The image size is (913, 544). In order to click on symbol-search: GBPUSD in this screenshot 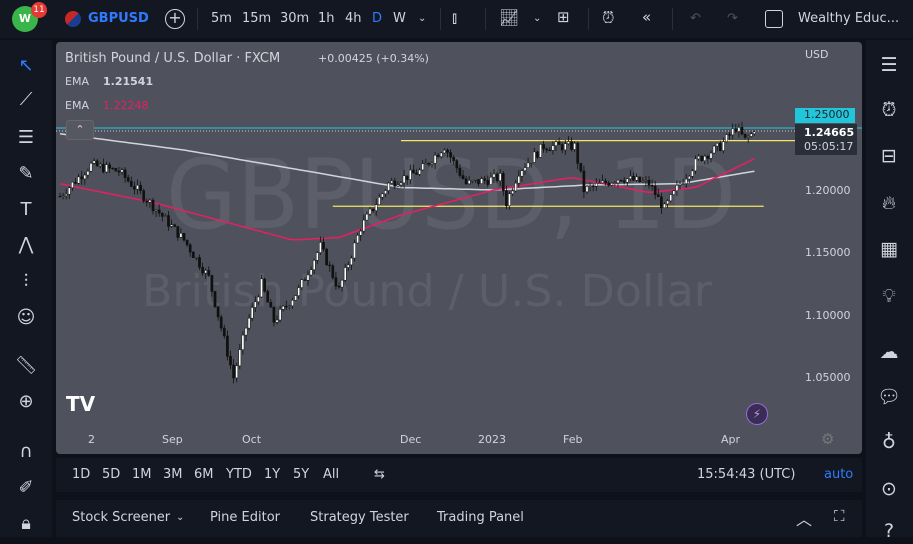, I will do `click(118, 18)`.